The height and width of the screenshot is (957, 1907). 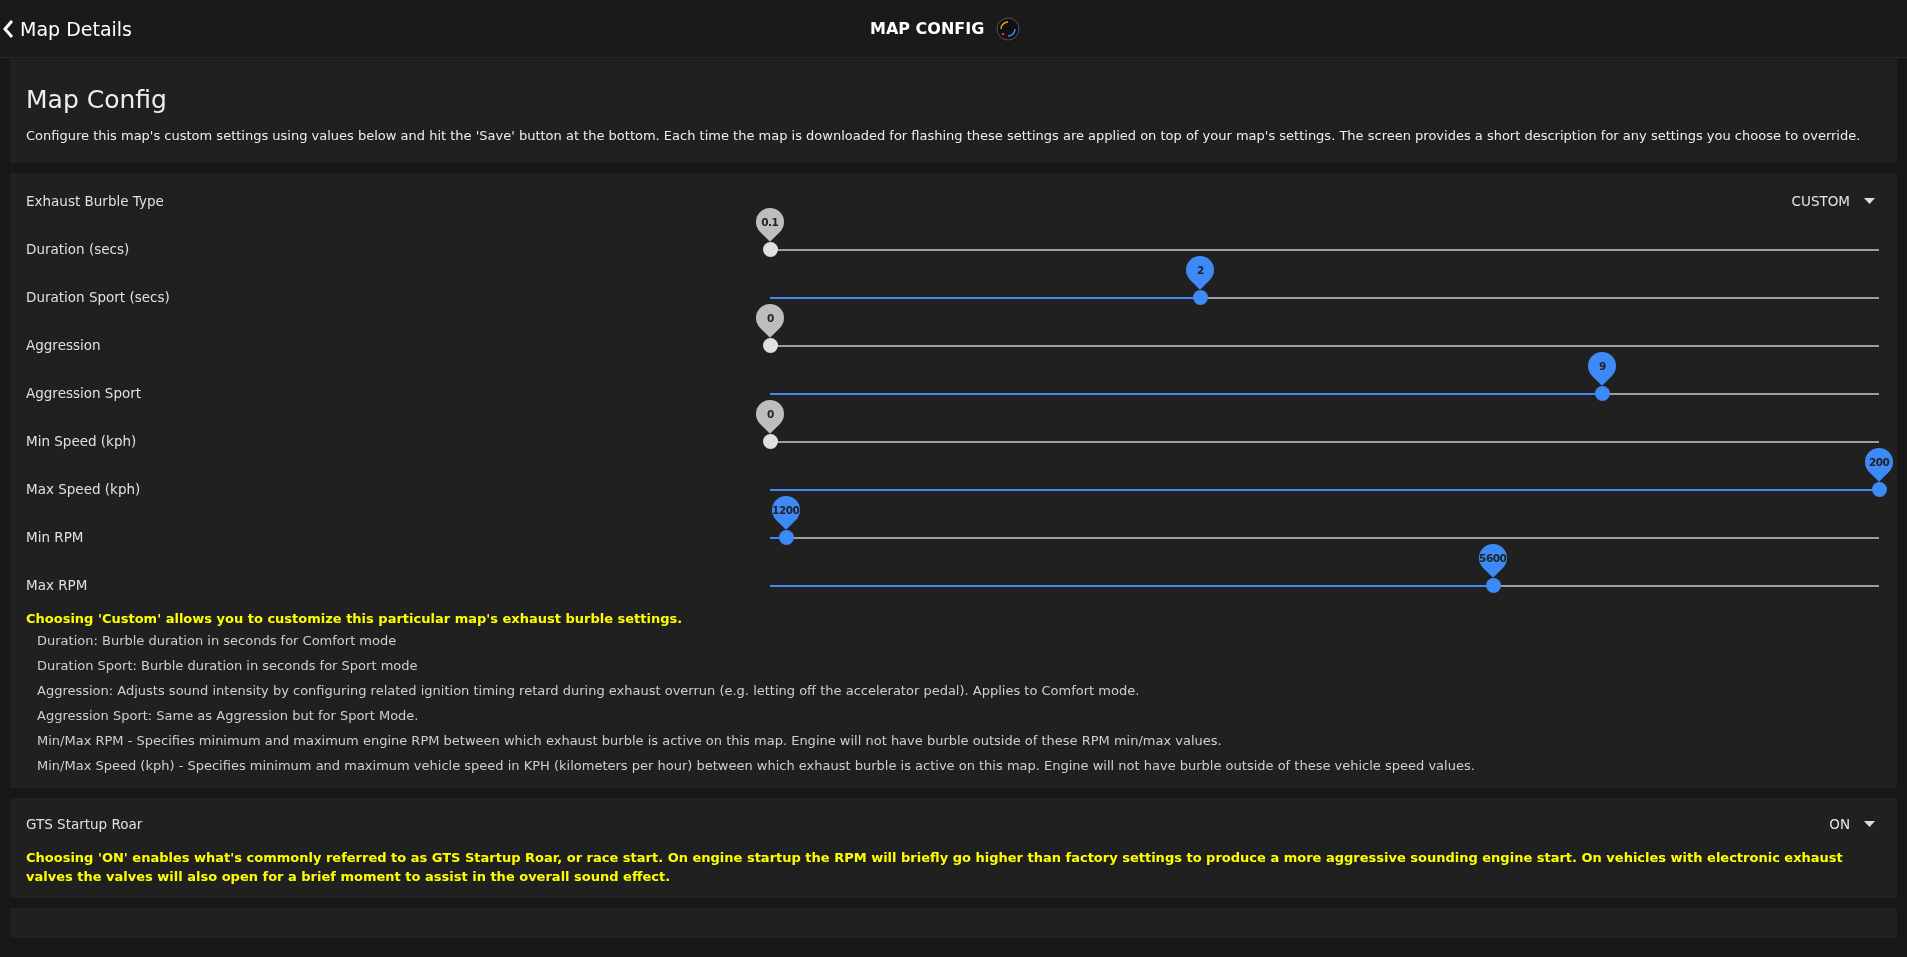 What do you see at coordinates (66, 28) in the screenshot?
I see `back-link: Map Details` at bounding box center [66, 28].